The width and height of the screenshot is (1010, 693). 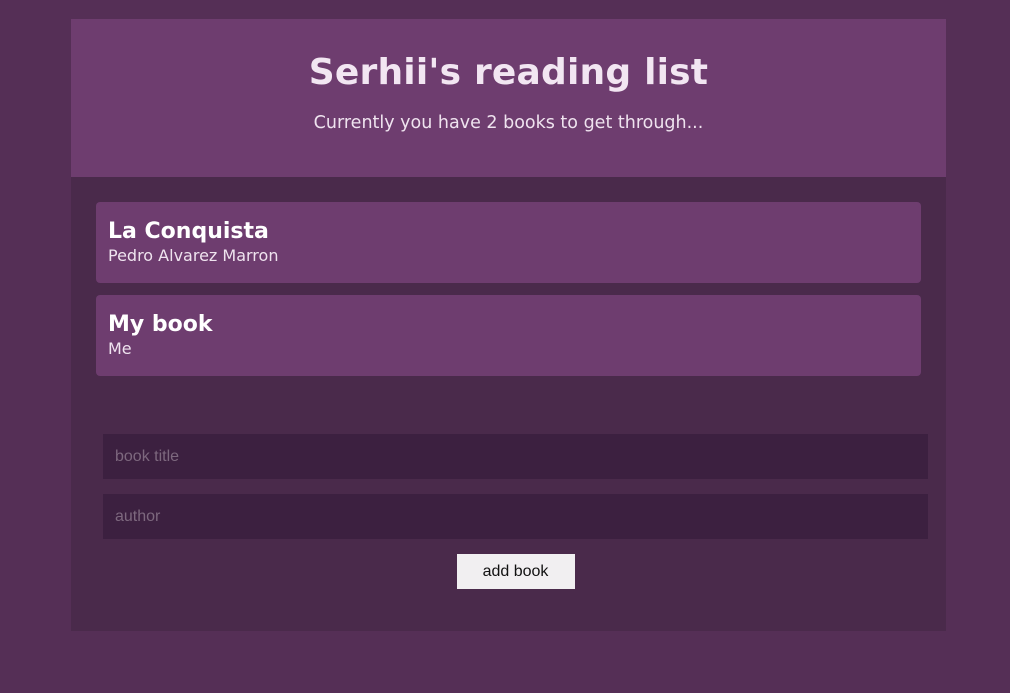 What do you see at coordinates (515, 516) in the screenshot?
I see `author-input` at bounding box center [515, 516].